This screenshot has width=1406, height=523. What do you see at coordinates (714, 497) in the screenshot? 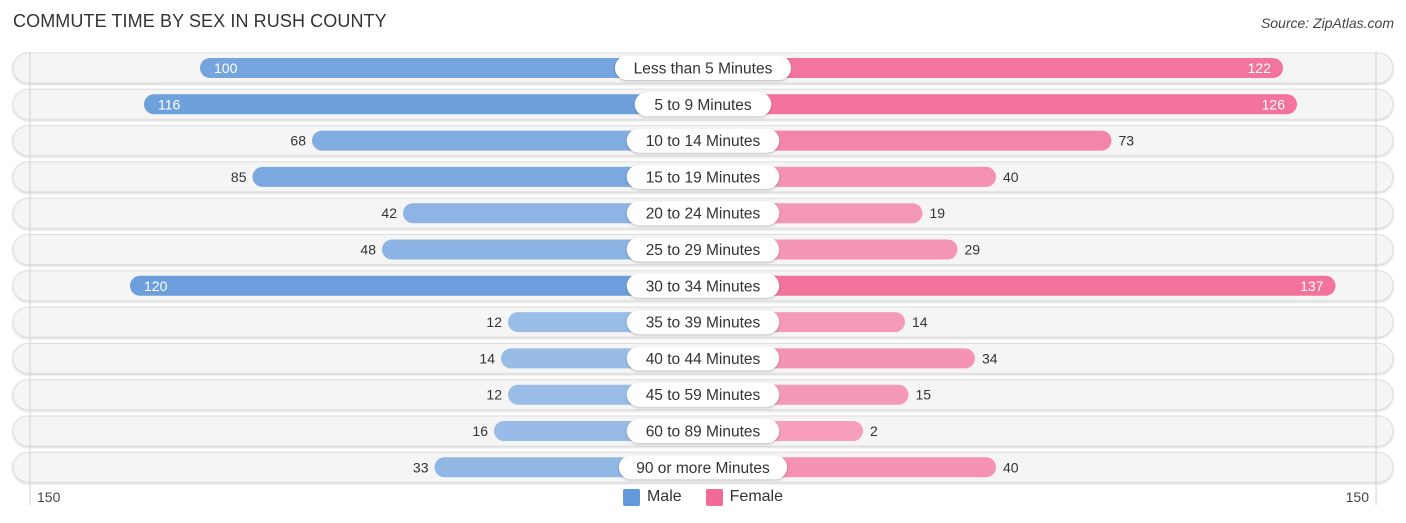
I see `legend-swatch-female` at bounding box center [714, 497].